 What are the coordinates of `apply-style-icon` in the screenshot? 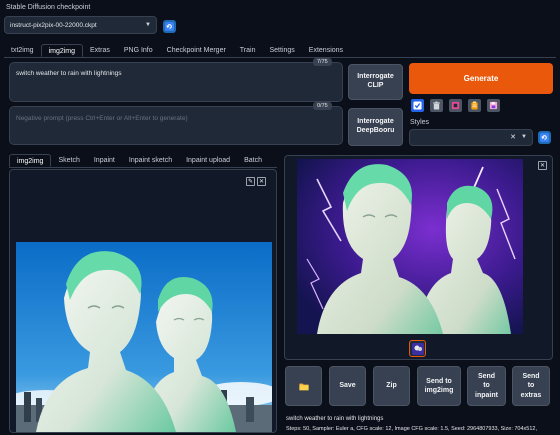 It's located at (455, 105).